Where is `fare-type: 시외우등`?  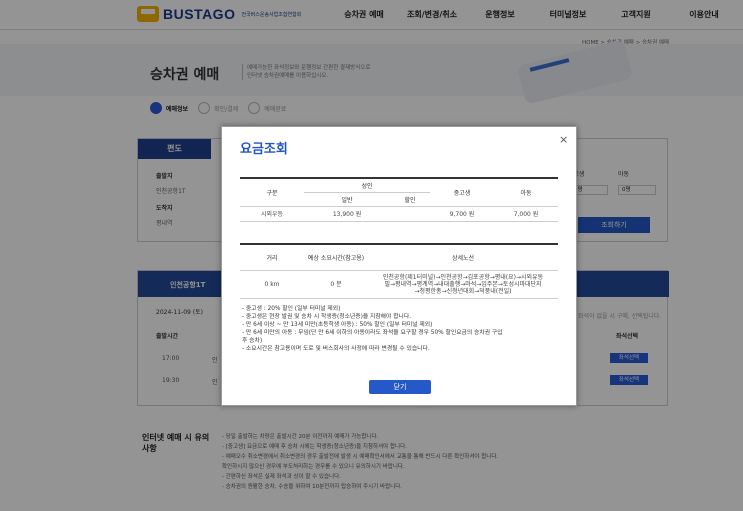 fare-type: 시외우등 is located at coordinates (272, 214).